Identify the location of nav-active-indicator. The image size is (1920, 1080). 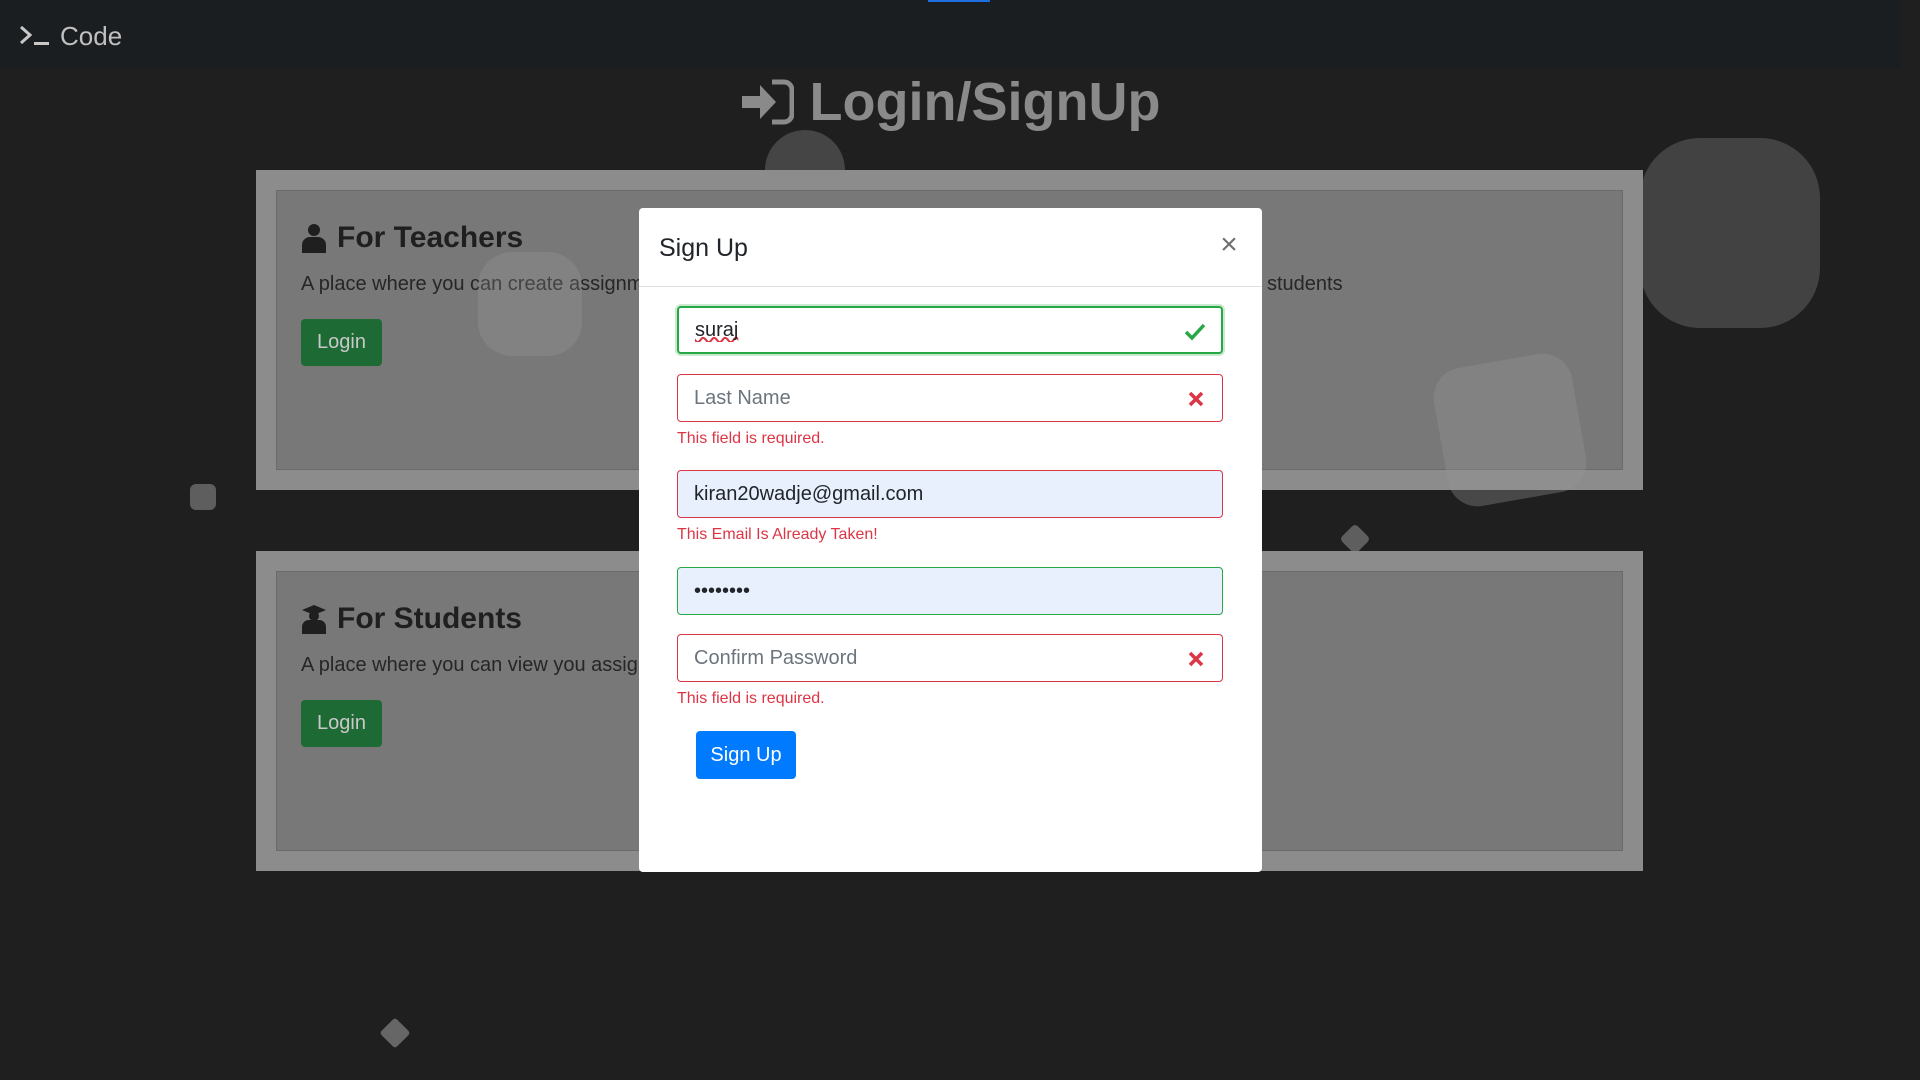
(959, 1).